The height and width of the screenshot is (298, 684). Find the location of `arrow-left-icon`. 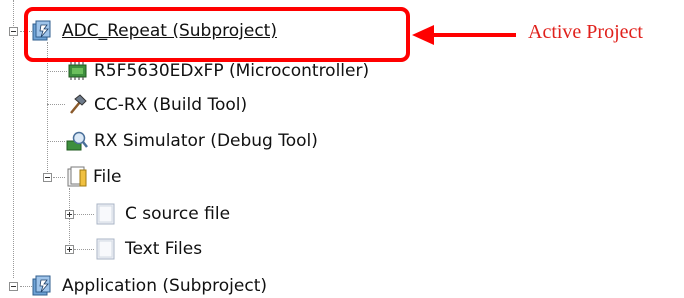

arrow-left-icon is located at coordinates (464, 35).